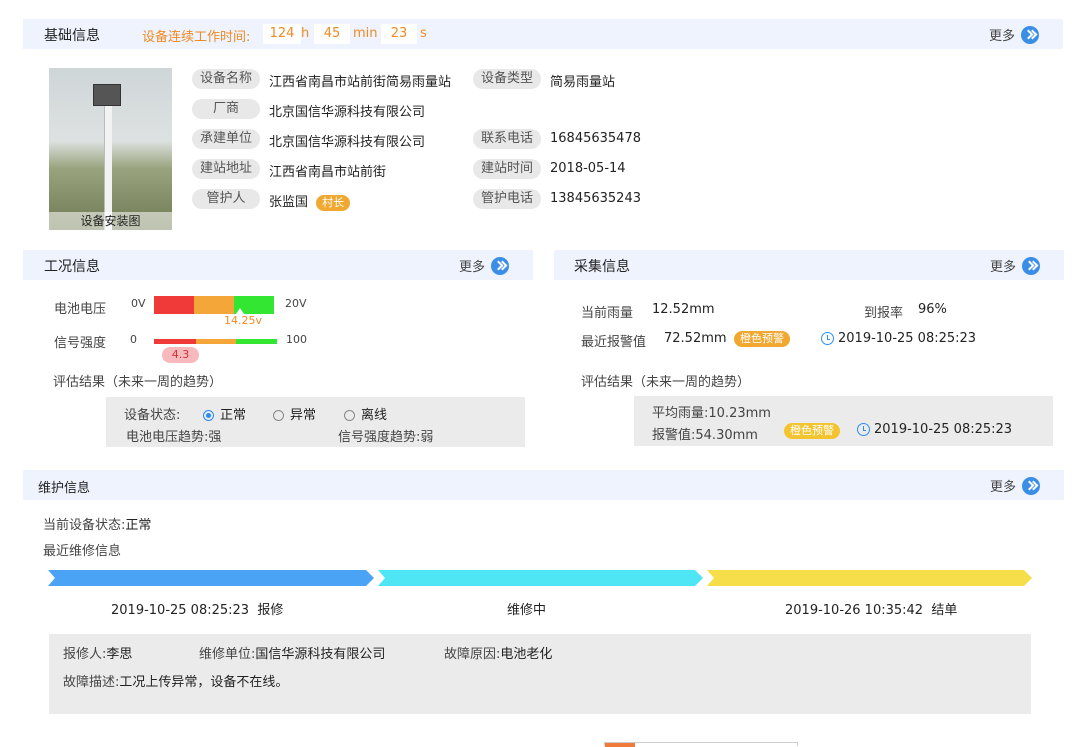 The height and width of the screenshot is (747, 1072). I want to click on maintenance-header: 维护信息 更多, so click(543, 485).